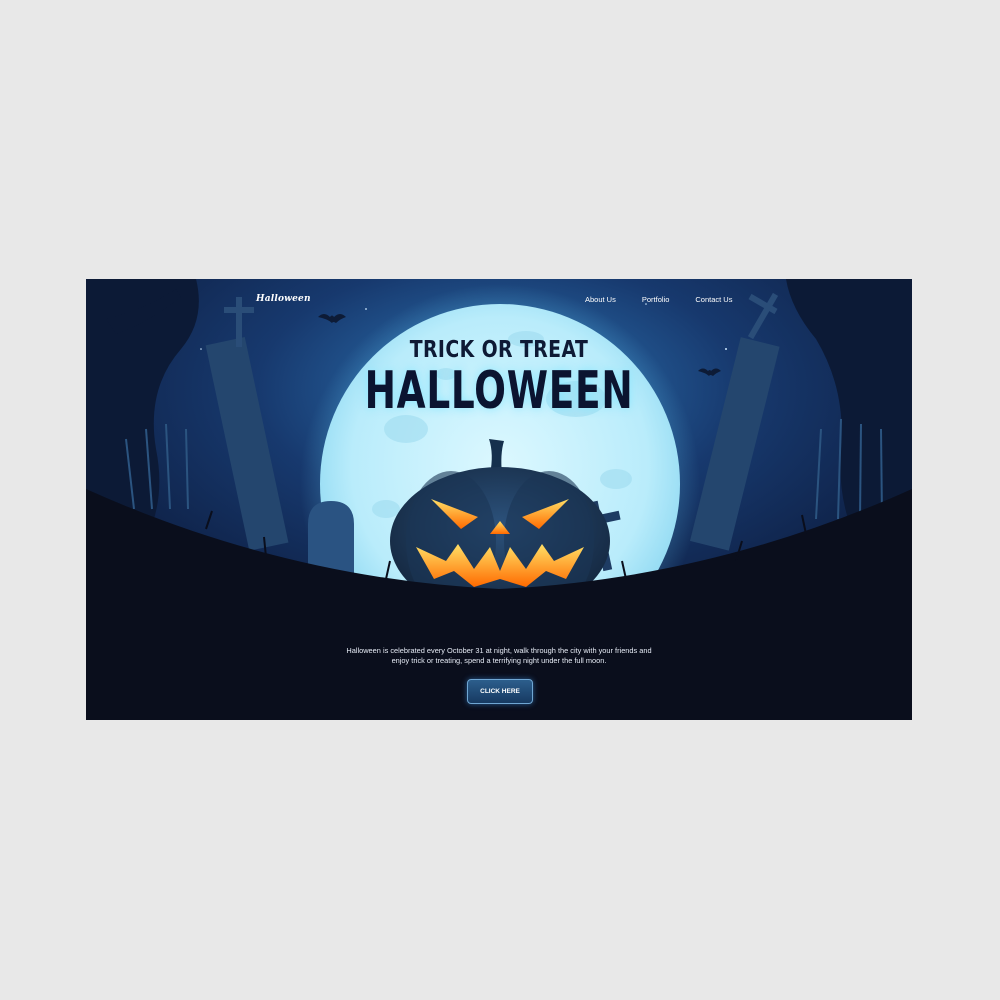 The image size is (1000, 1000). What do you see at coordinates (283, 299) in the screenshot?
I see `brand-logo: Halloween` at bounding box center [283, 299].